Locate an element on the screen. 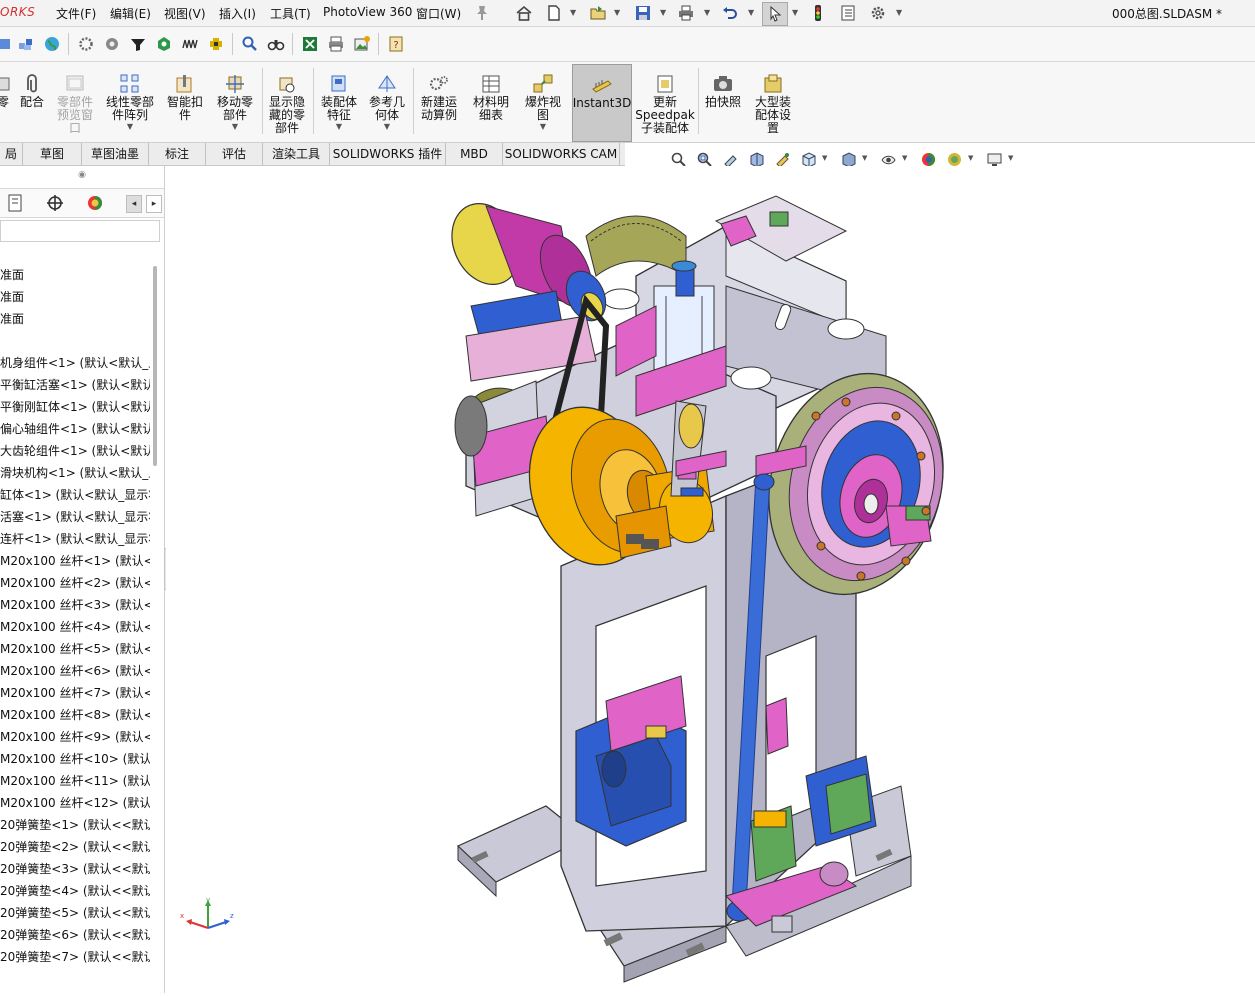  tree-item: 缸体<1> (默认<默认_显示状 is located at coordinates (75, 495).